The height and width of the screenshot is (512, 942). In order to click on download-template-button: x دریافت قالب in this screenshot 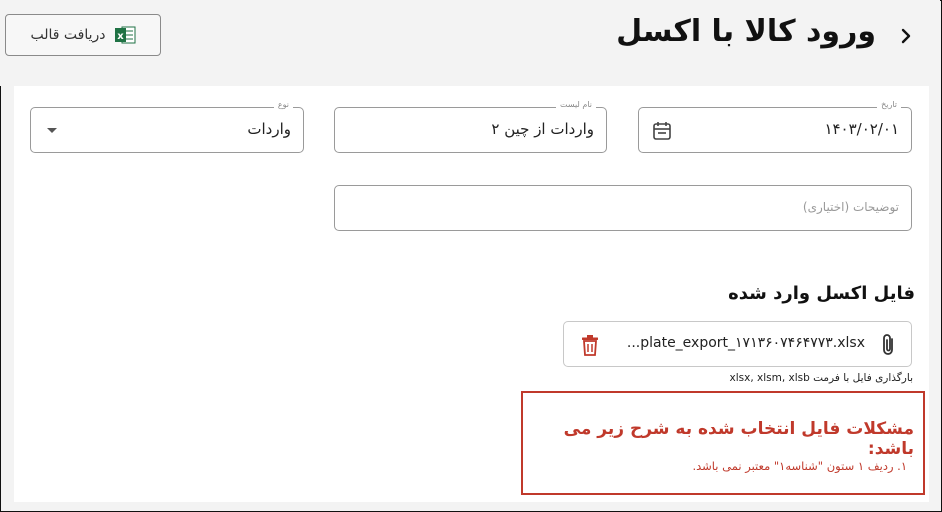, I will do `click(83, 35)`.